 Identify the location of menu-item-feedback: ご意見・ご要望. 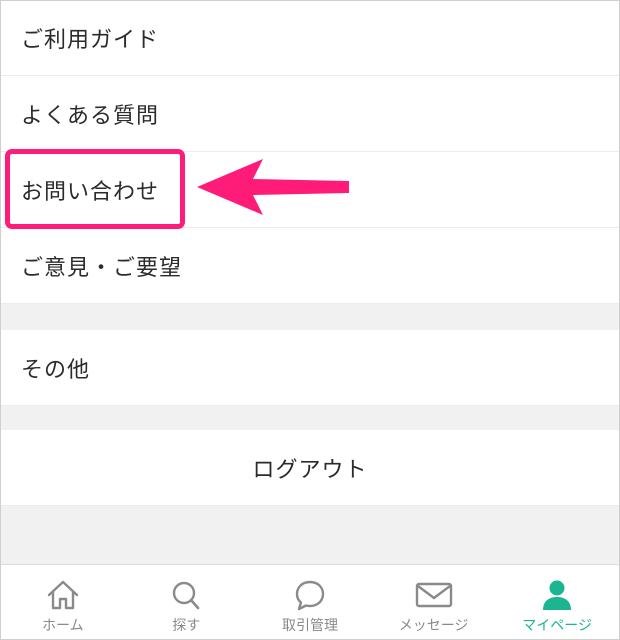
(310, 266).